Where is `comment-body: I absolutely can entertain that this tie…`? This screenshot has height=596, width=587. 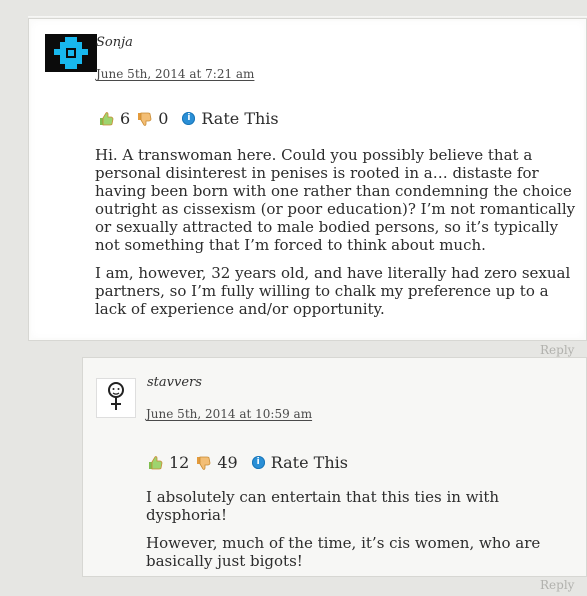 comment-body: I absolutely can entertain that this tie… is located at coordinates (356, 534).